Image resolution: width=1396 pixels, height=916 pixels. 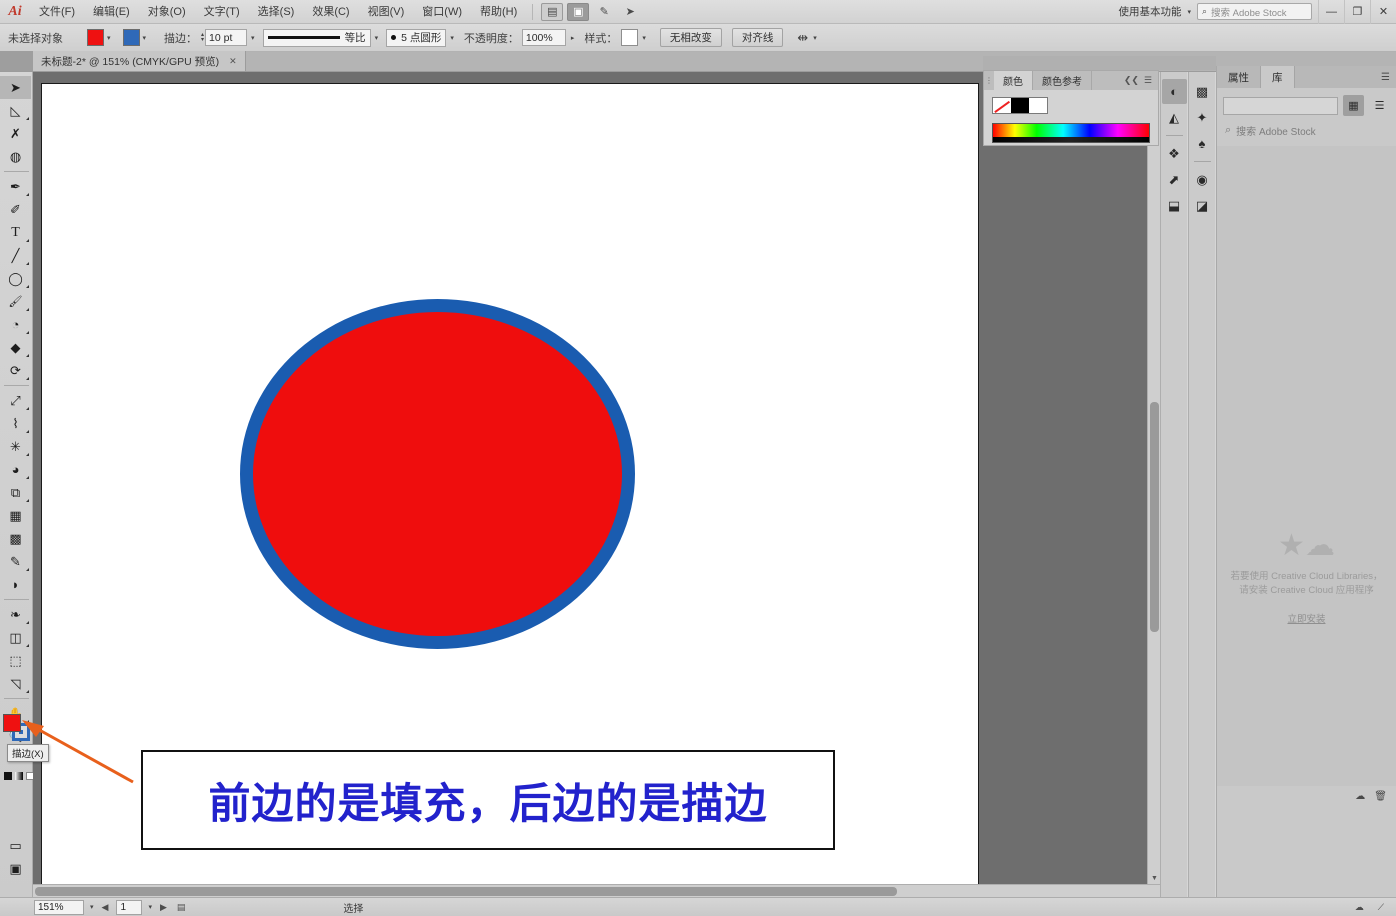 What do you see at coordinates (488, 800) in the screenshot?
I see `annotation-textbox: 前边的是填充，后边的是描边` at bounding box center [488, 800].